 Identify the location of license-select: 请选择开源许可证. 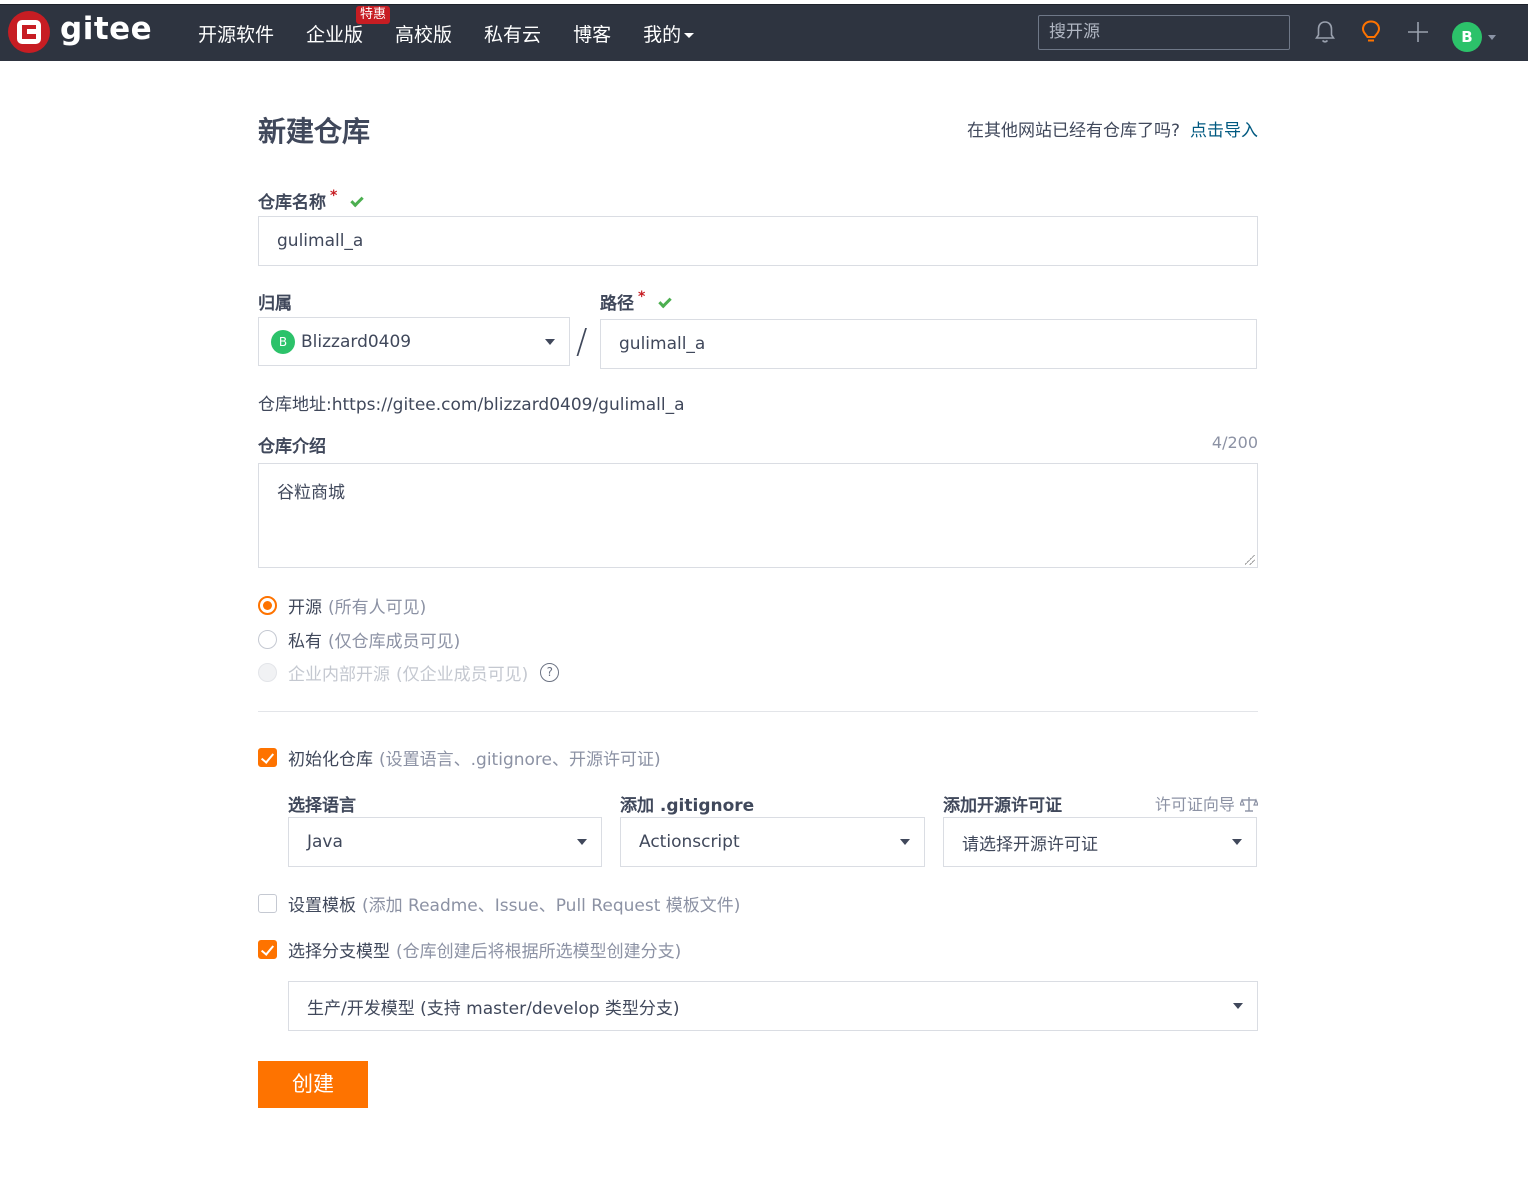
(1100, 842).